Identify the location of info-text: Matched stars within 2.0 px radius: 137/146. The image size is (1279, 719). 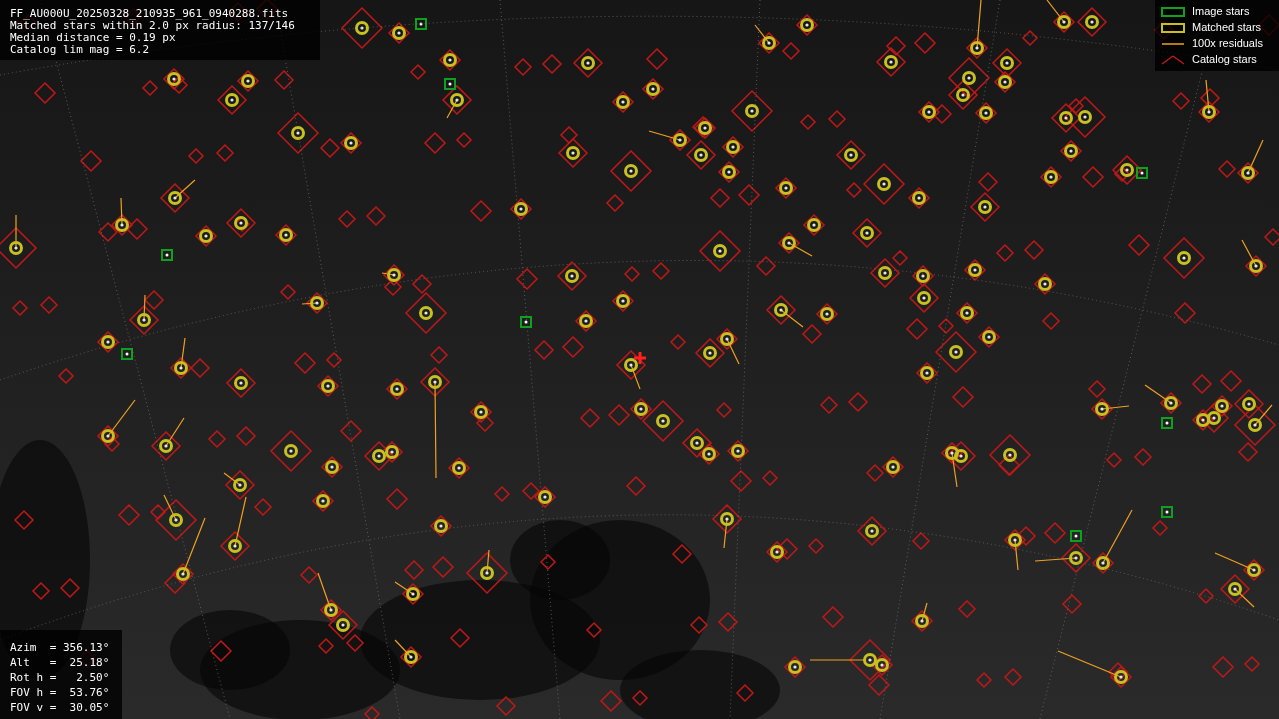
(153, 26).